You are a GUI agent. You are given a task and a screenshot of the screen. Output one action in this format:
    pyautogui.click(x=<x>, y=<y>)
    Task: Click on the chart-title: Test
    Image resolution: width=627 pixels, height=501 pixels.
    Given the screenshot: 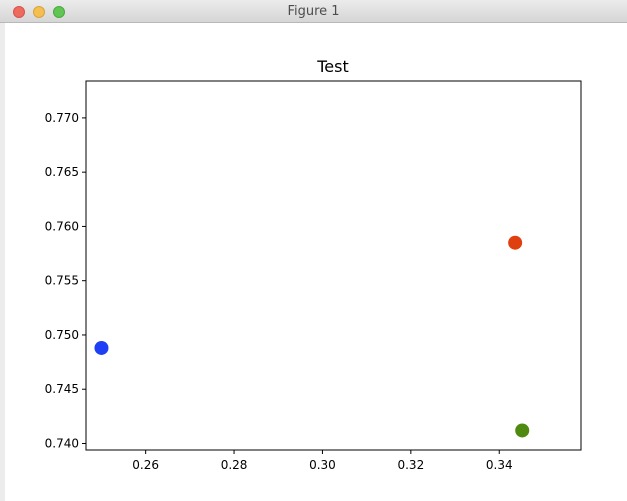 What is the action you would take?
    pyautogui.click(x=332, y=66)
    